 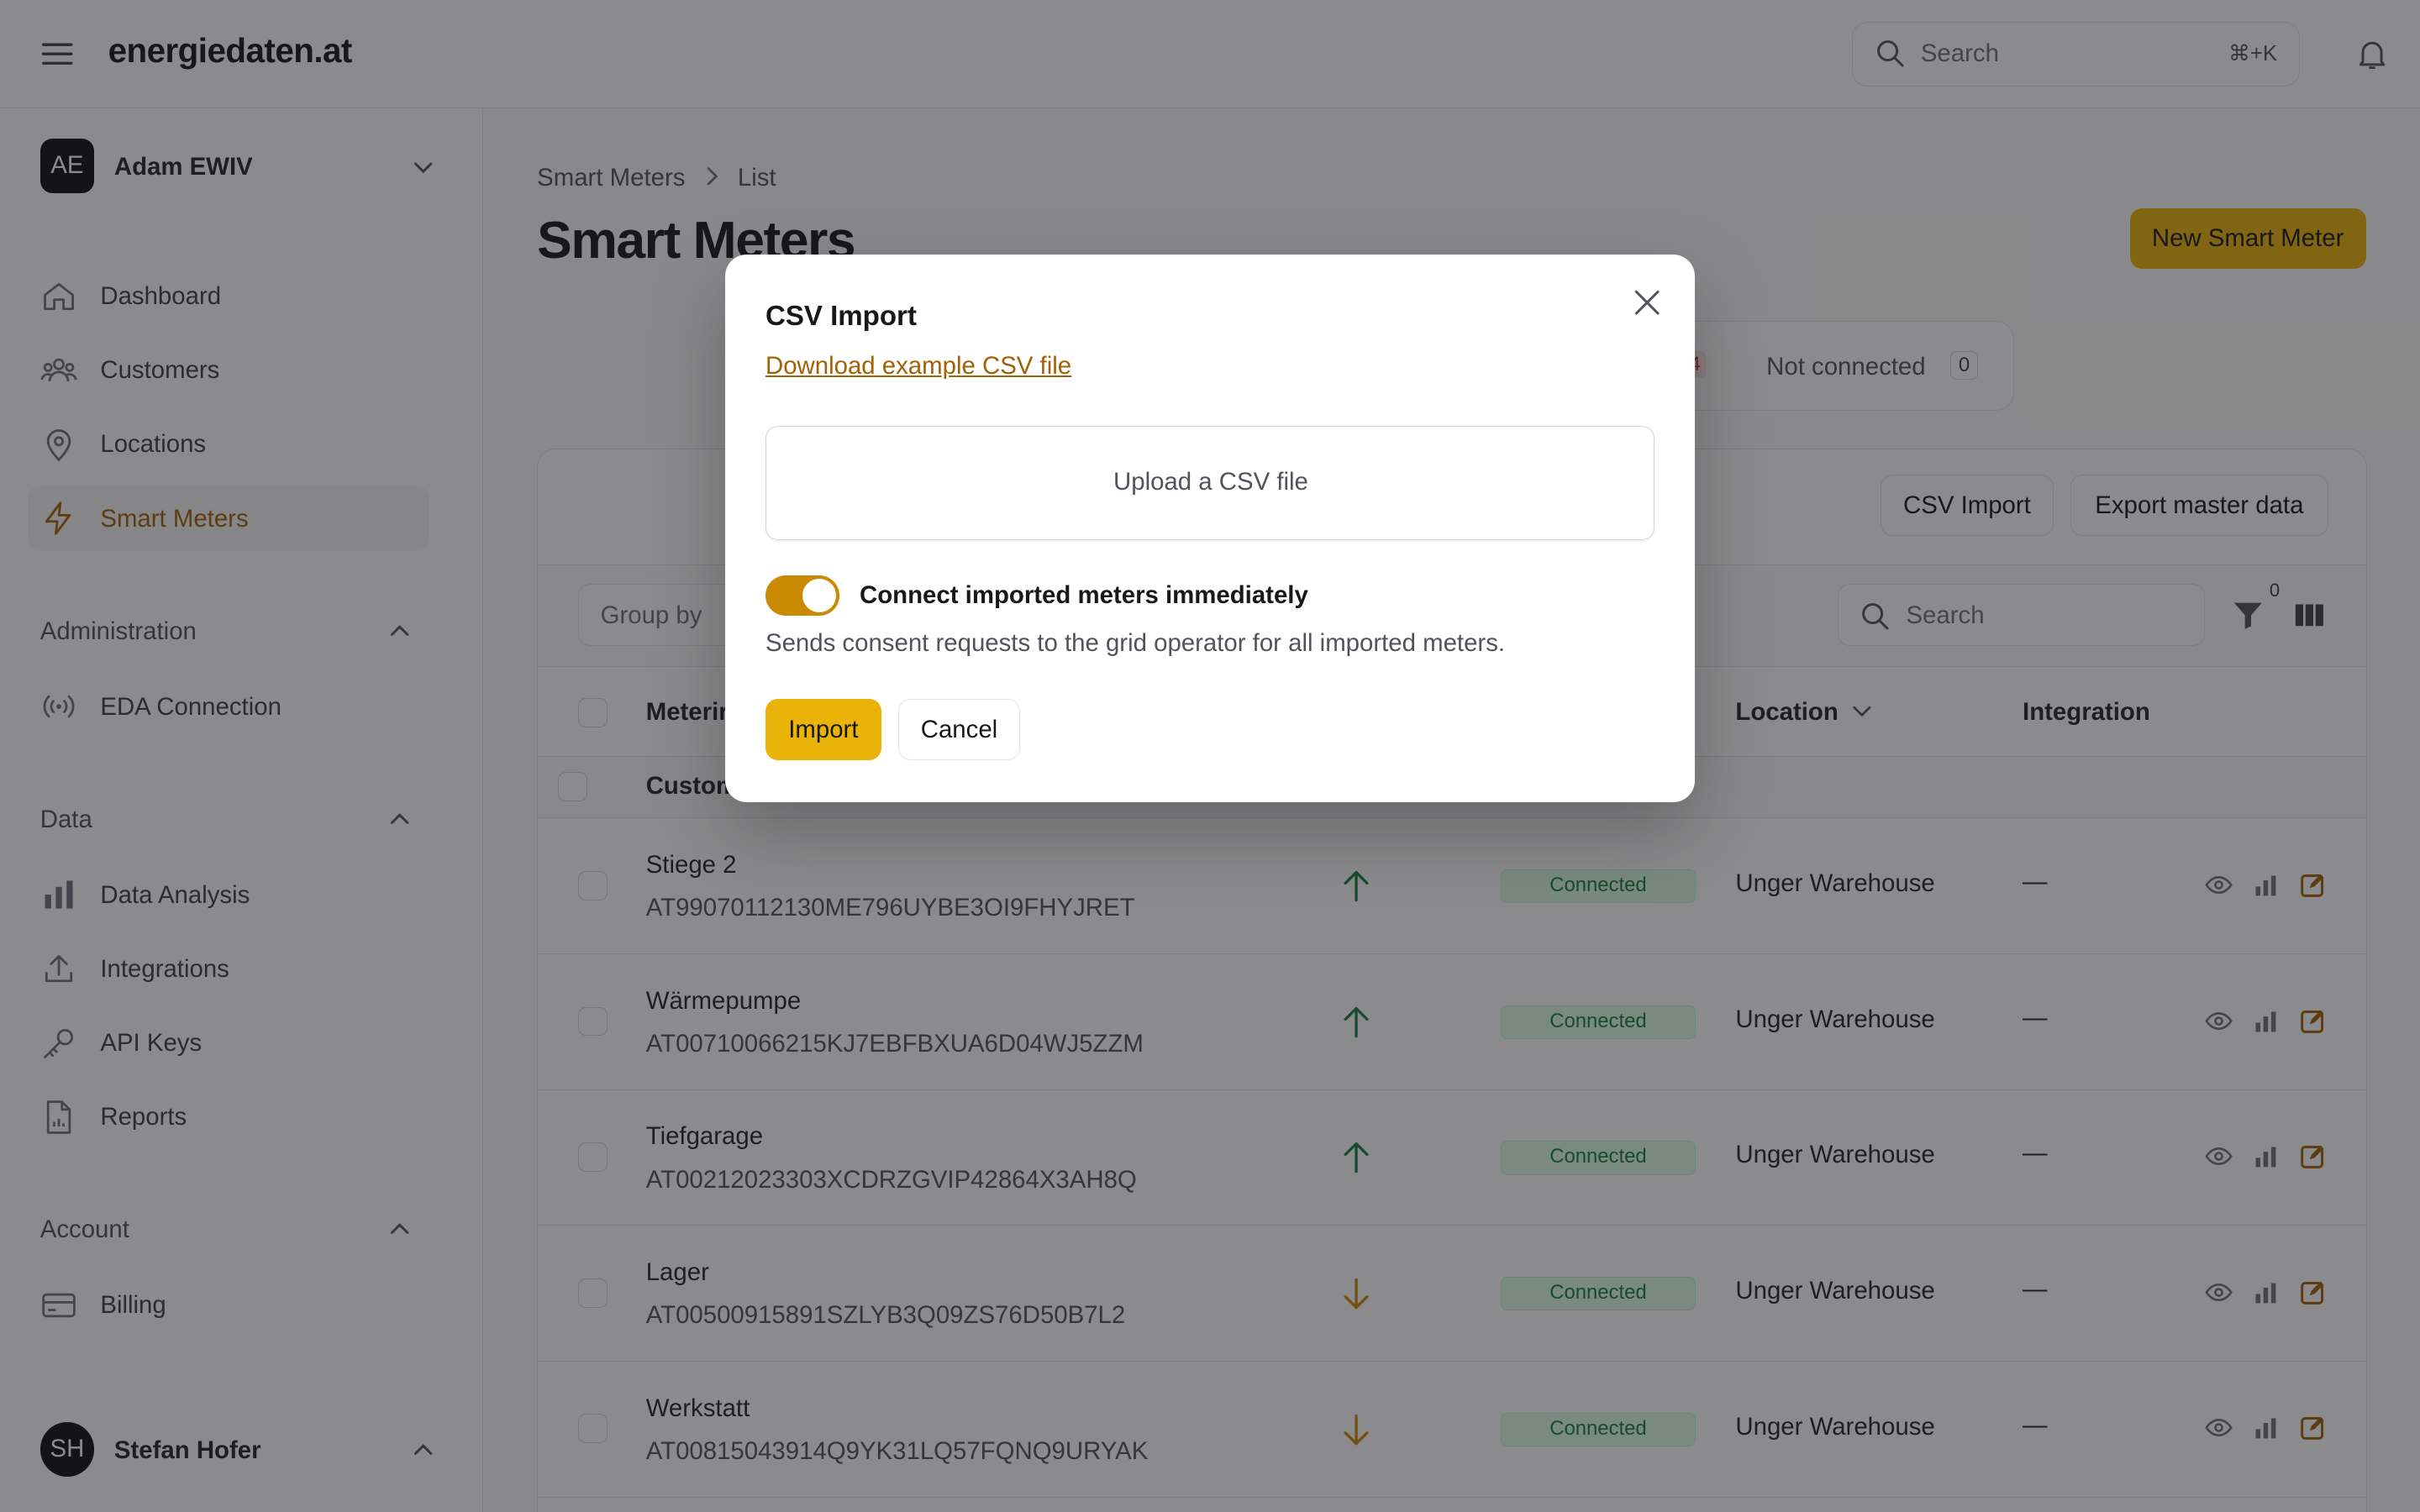 What do you see at coordinates (1084, 595) in the screenshot?
I see `toggle-label: Connect imported meters immediately` at bounding box center [1084, 595].